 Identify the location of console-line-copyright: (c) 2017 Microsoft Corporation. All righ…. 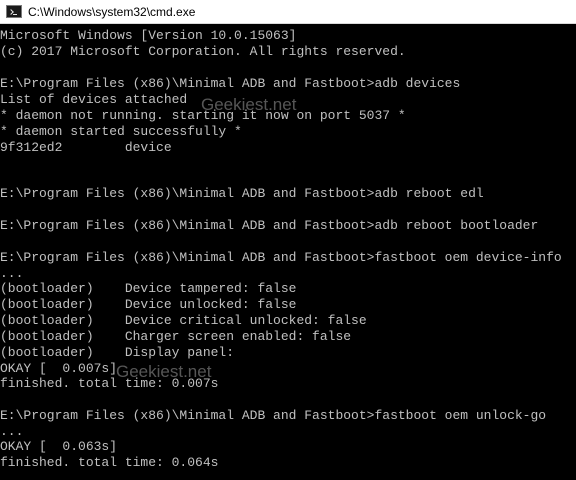
(203, 51).